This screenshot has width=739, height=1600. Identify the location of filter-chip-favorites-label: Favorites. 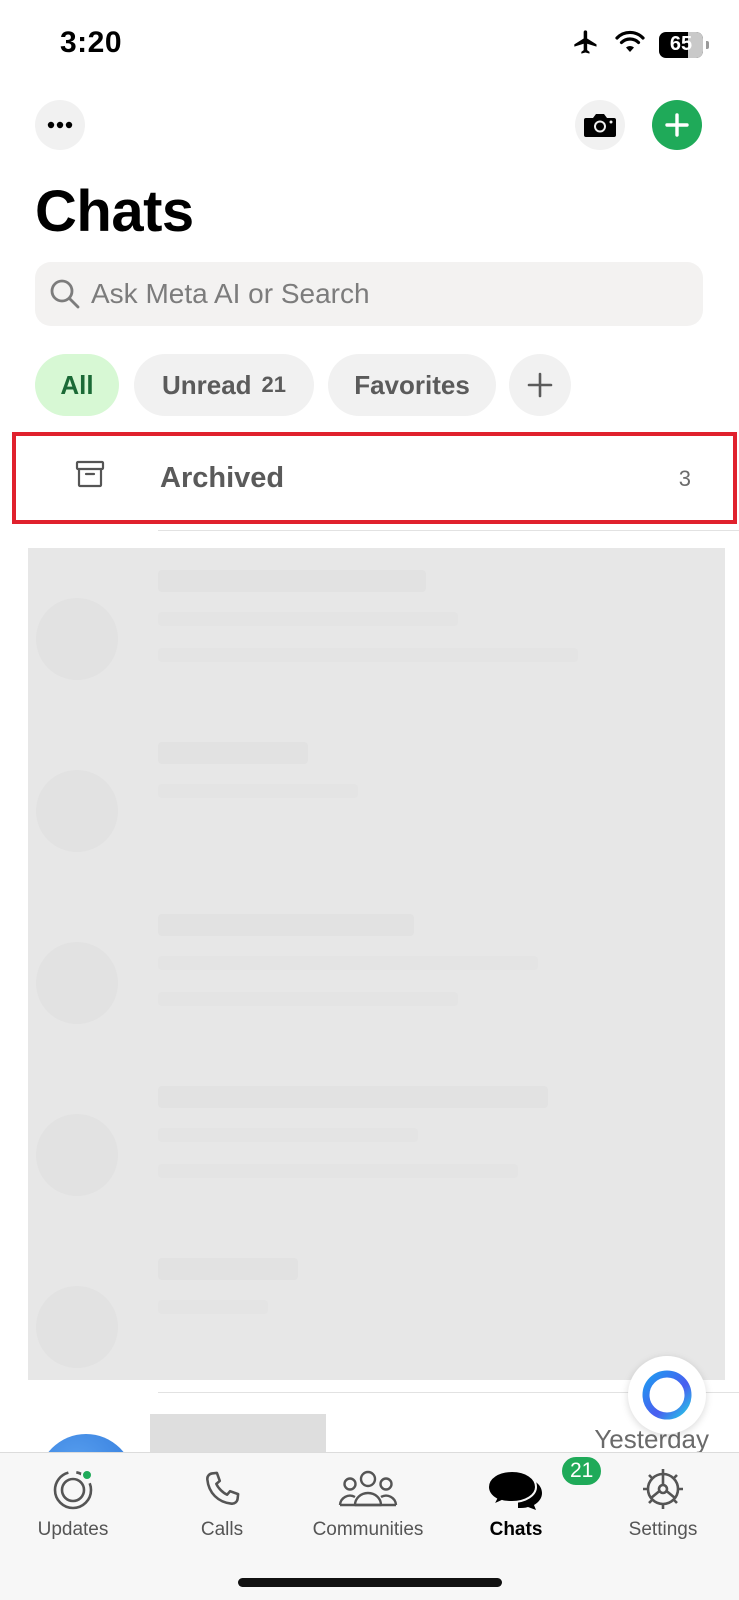
(412, 384).